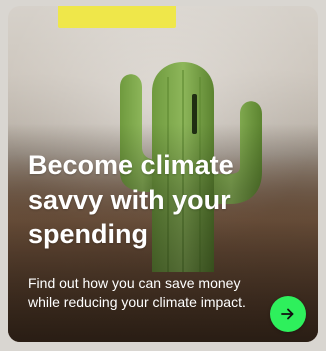 The height and width of the screenshot is (351, 326). I want to click on arrow-right-icon, so click(287, 314).